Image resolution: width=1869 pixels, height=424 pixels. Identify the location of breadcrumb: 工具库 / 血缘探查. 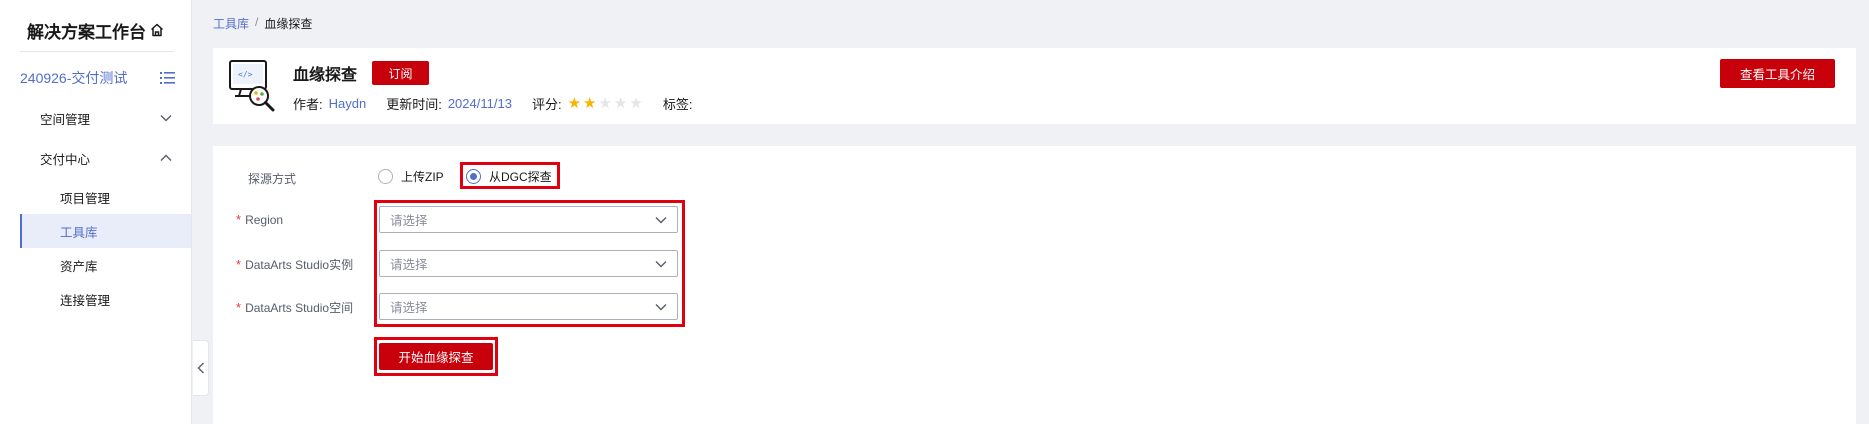
(262, 23).